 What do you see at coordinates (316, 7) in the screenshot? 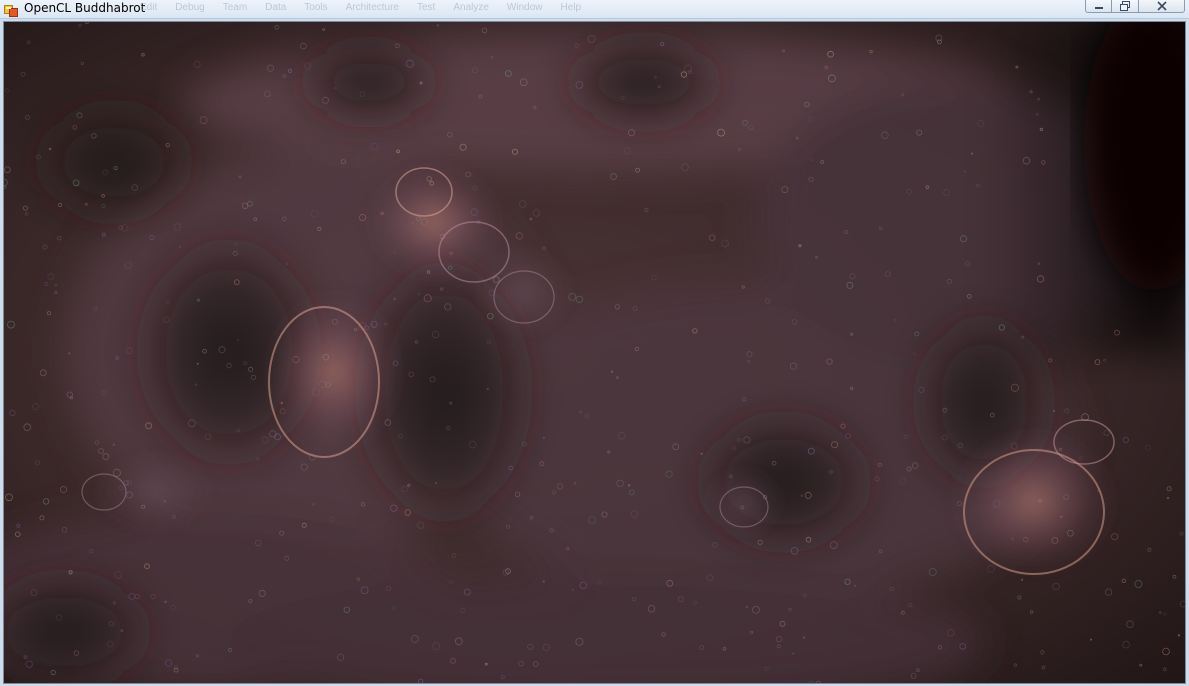
I see `ghost-menu-item: Tools` at bounding box center [316, 7].